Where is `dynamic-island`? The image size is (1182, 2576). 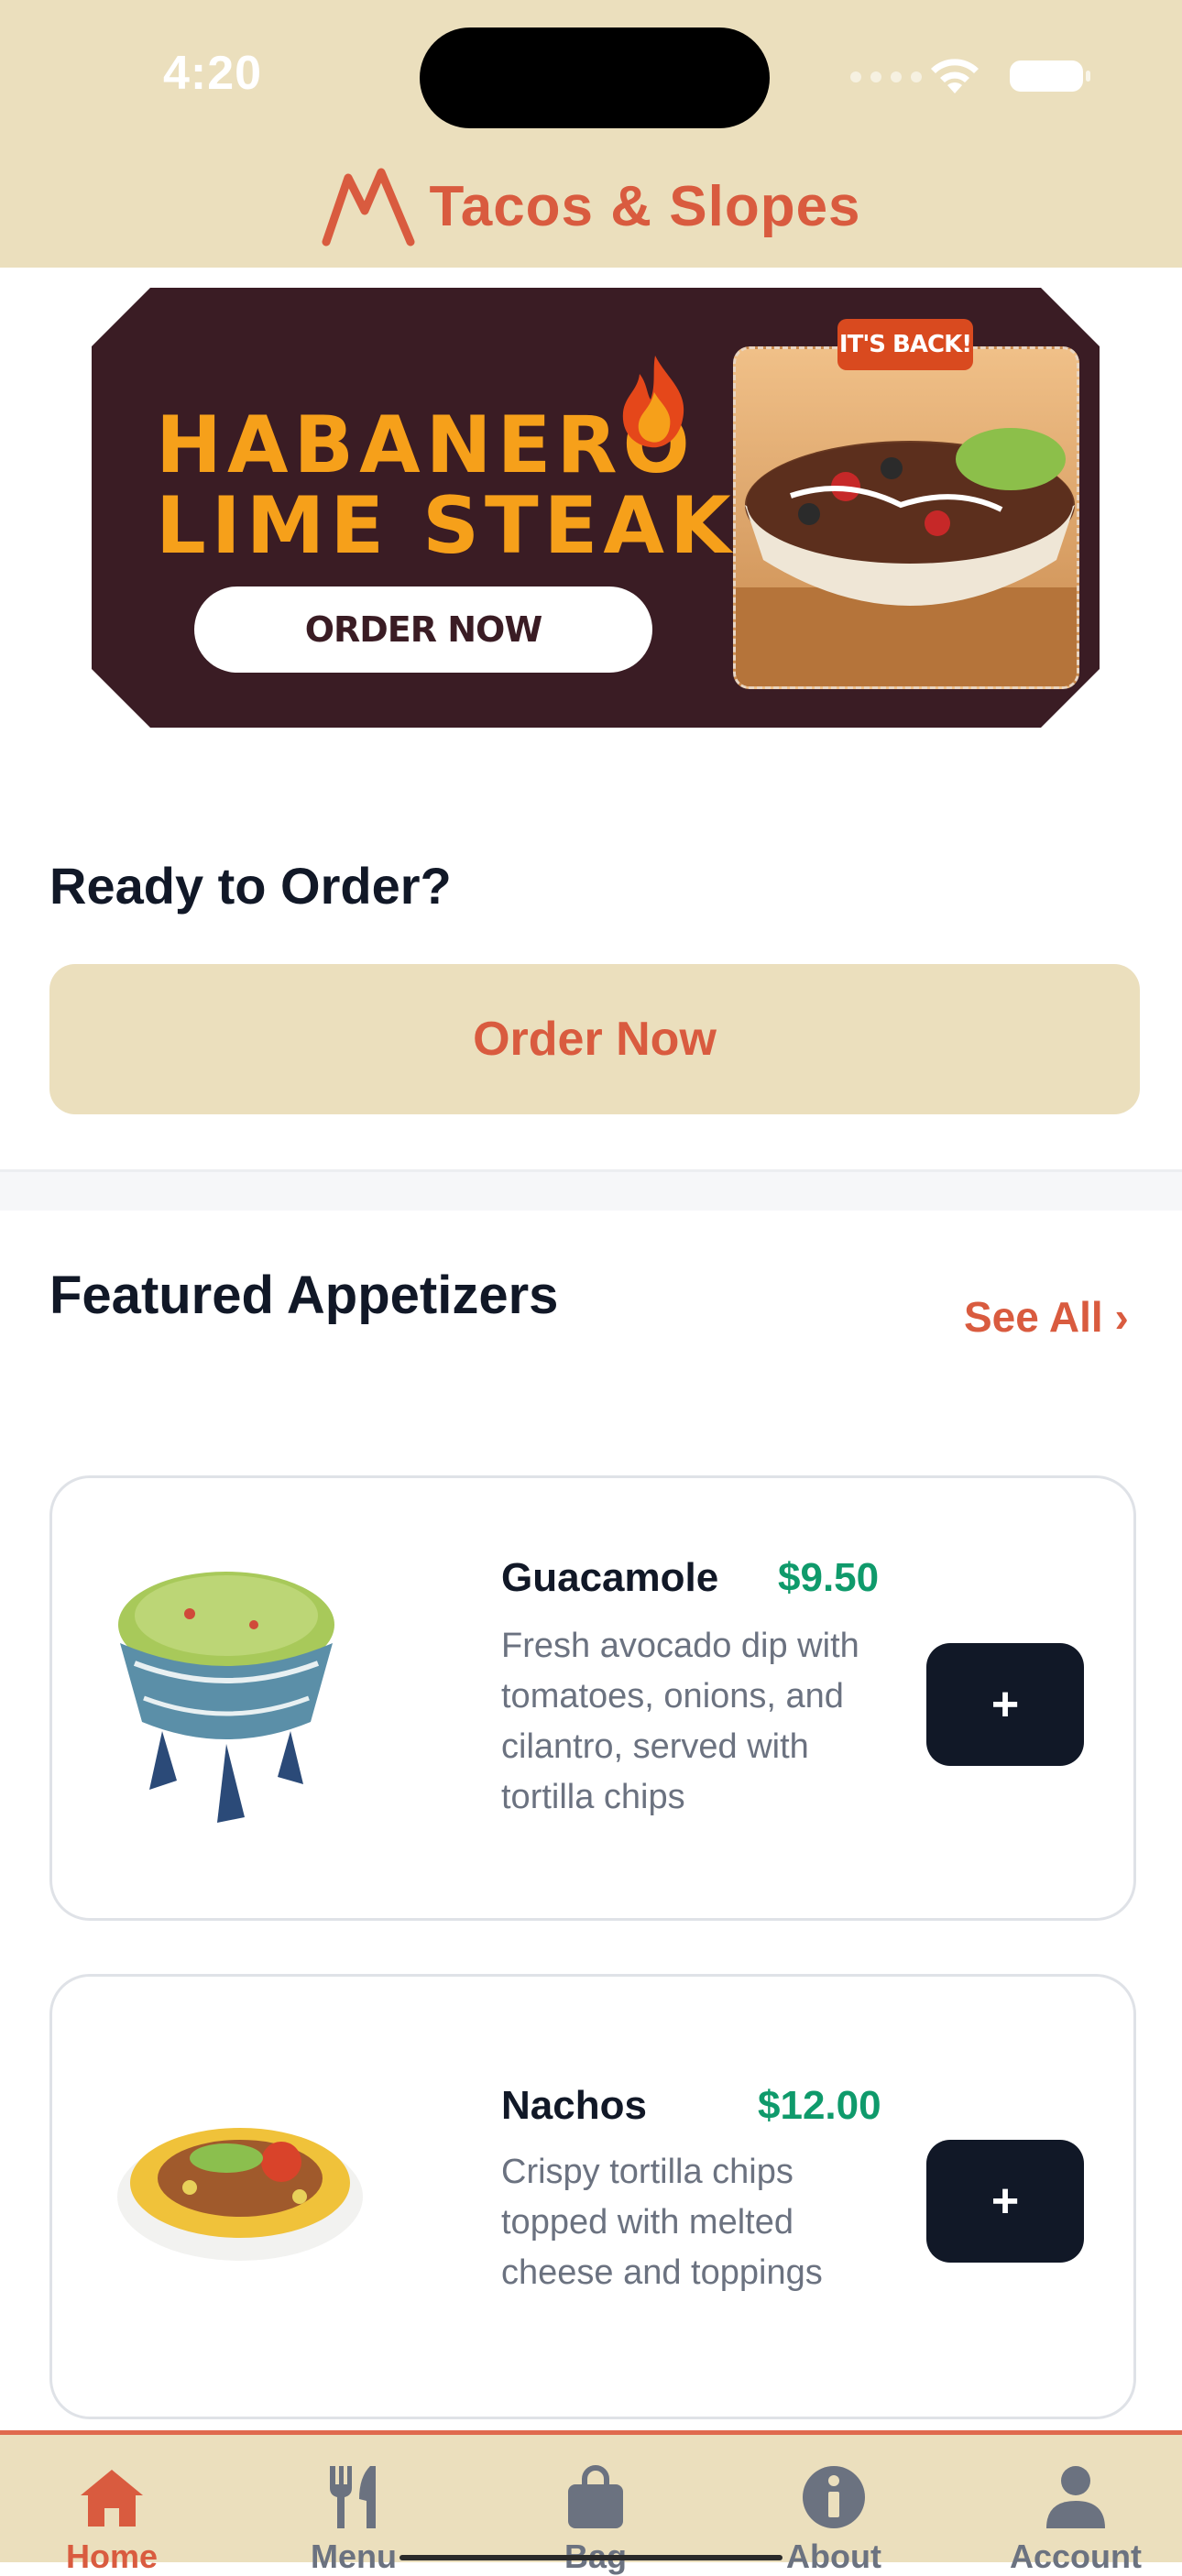
dynamic-island is located at coordinates (595, 77).